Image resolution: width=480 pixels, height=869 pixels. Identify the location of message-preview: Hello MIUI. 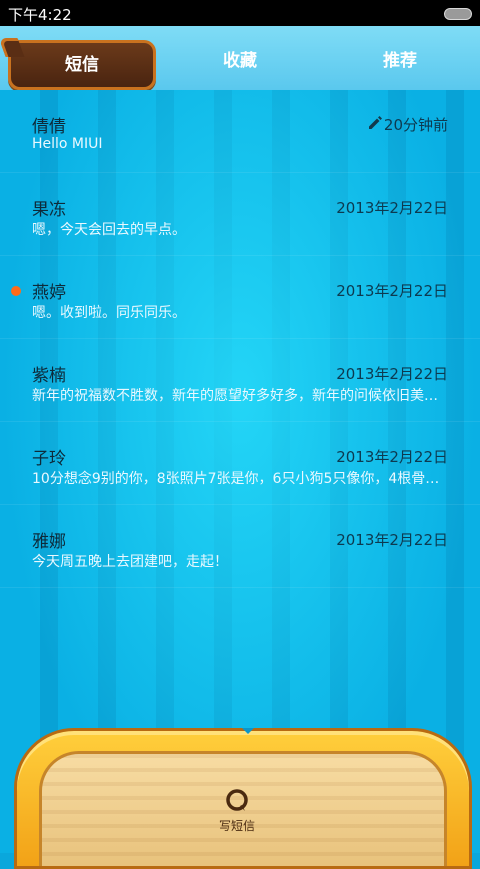
(67, 144).